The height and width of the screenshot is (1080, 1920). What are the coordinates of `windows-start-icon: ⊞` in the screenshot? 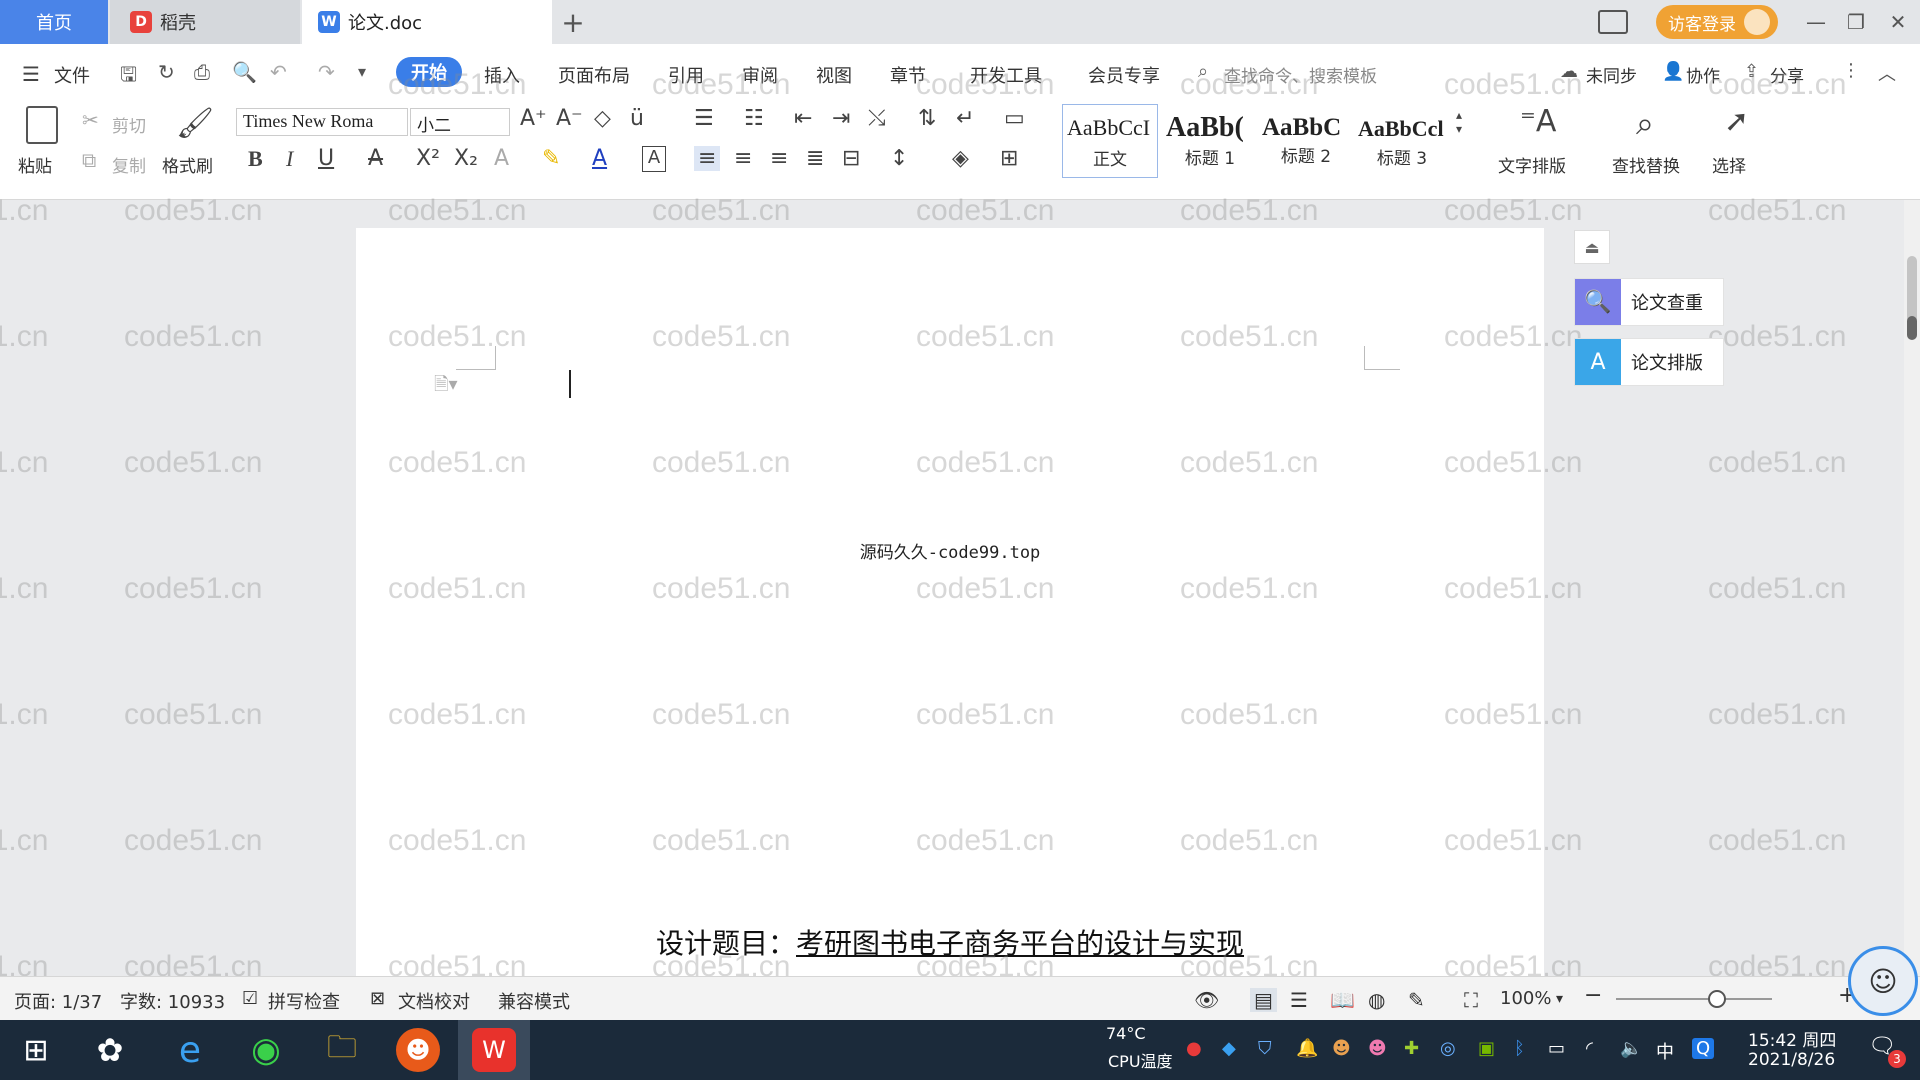 It's located at (36, 1050).